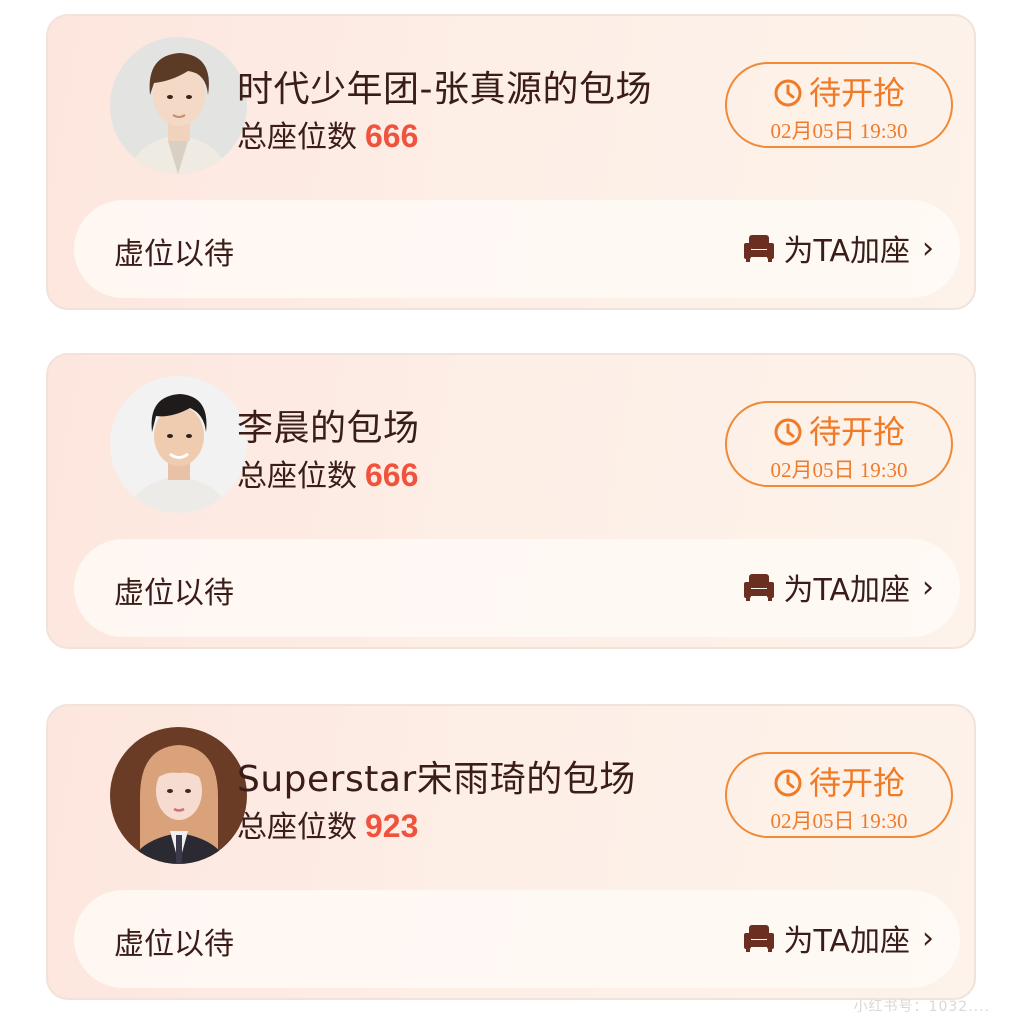 The width and height of the screenshot is (1024, 1036). I want to click on avatar-girl-icon, so click(178, 795).